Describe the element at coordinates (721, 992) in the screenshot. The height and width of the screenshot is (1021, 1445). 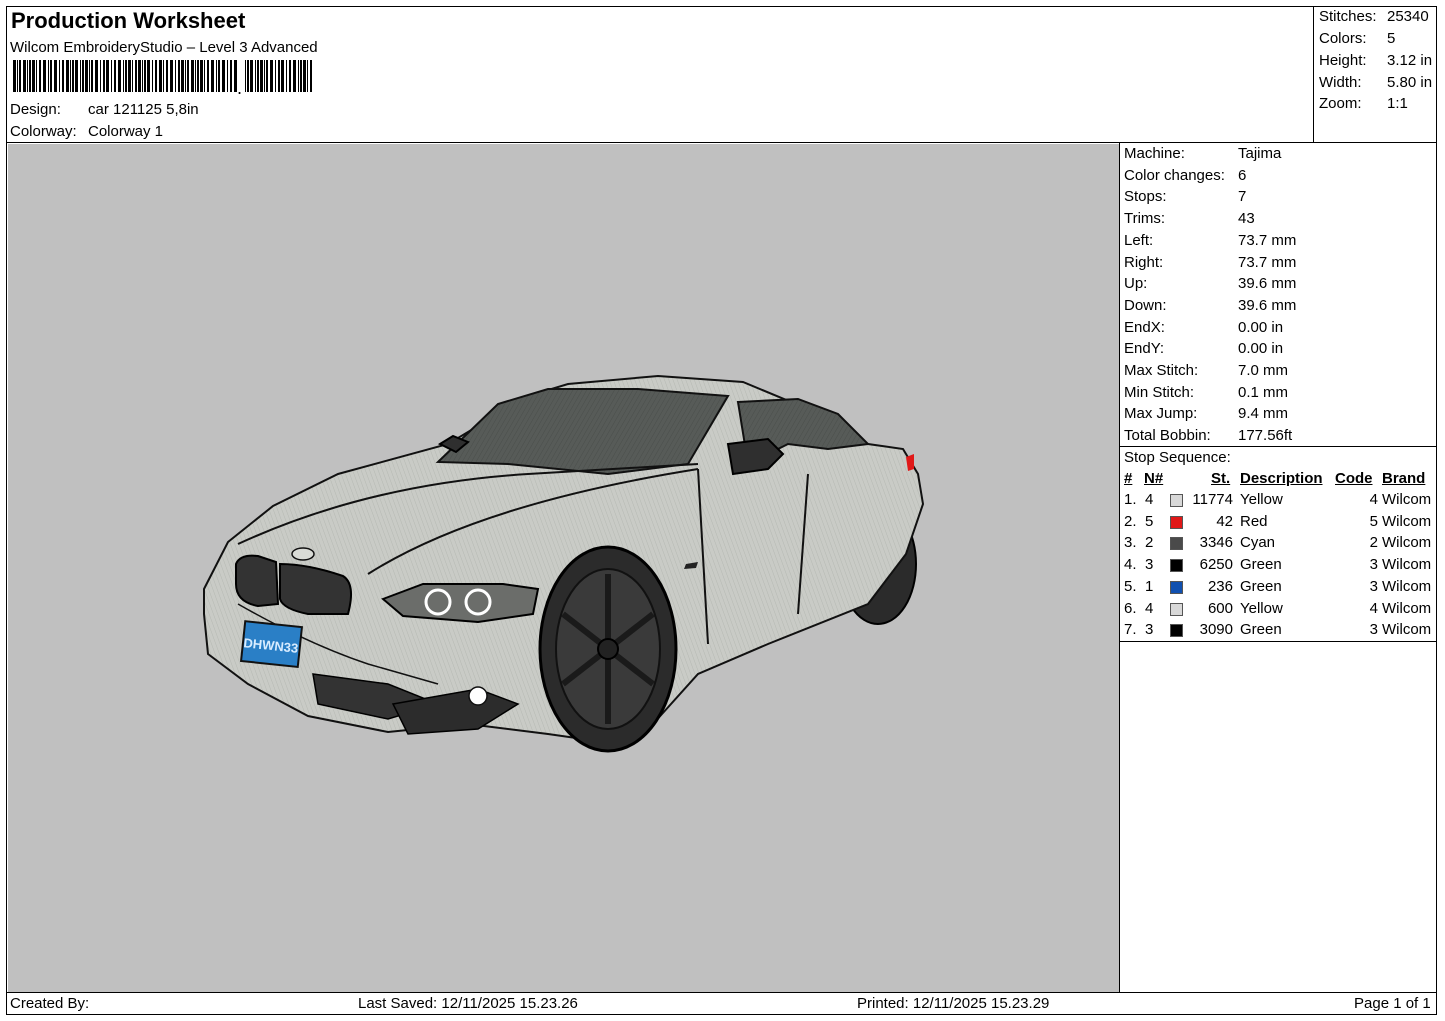
I see `footer-divider` at that location.